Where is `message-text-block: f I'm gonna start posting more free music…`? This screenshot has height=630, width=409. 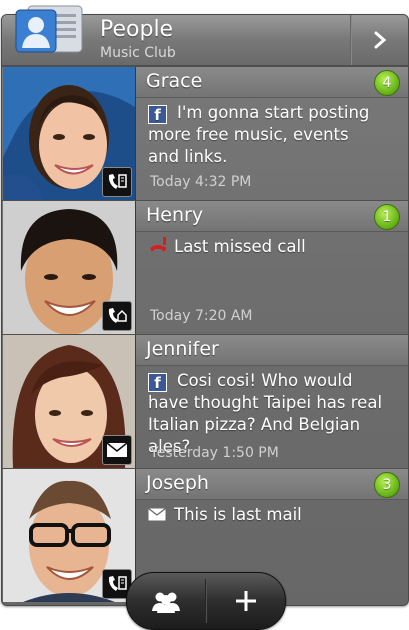
message-text-block: f I'm gonna start posting more free music… is located at coordinates (266, 135).